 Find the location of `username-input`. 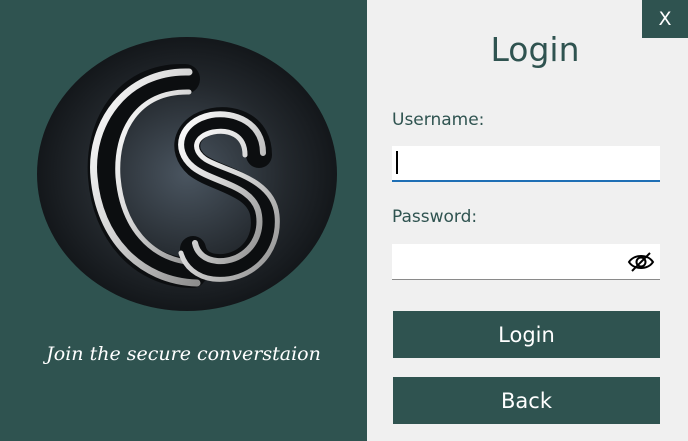

username-input is located at coordinates (526, 164).